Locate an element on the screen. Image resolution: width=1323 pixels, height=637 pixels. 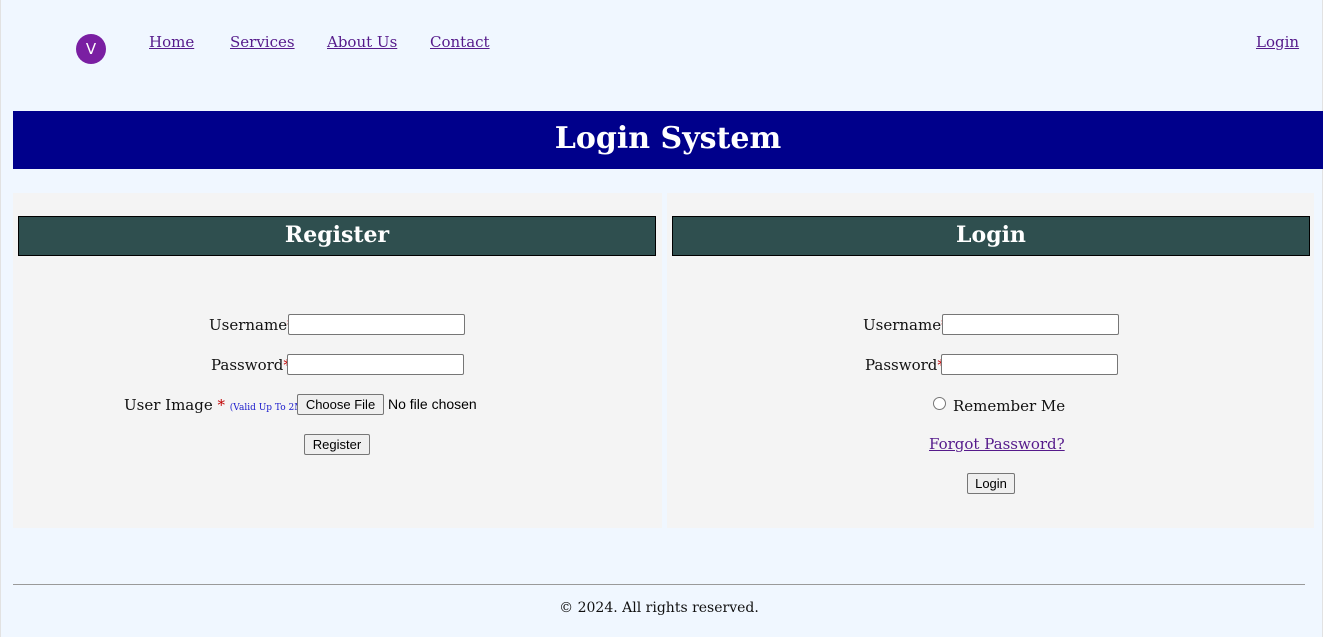
nav-link-home: Home is located at coordinates (171, 42).